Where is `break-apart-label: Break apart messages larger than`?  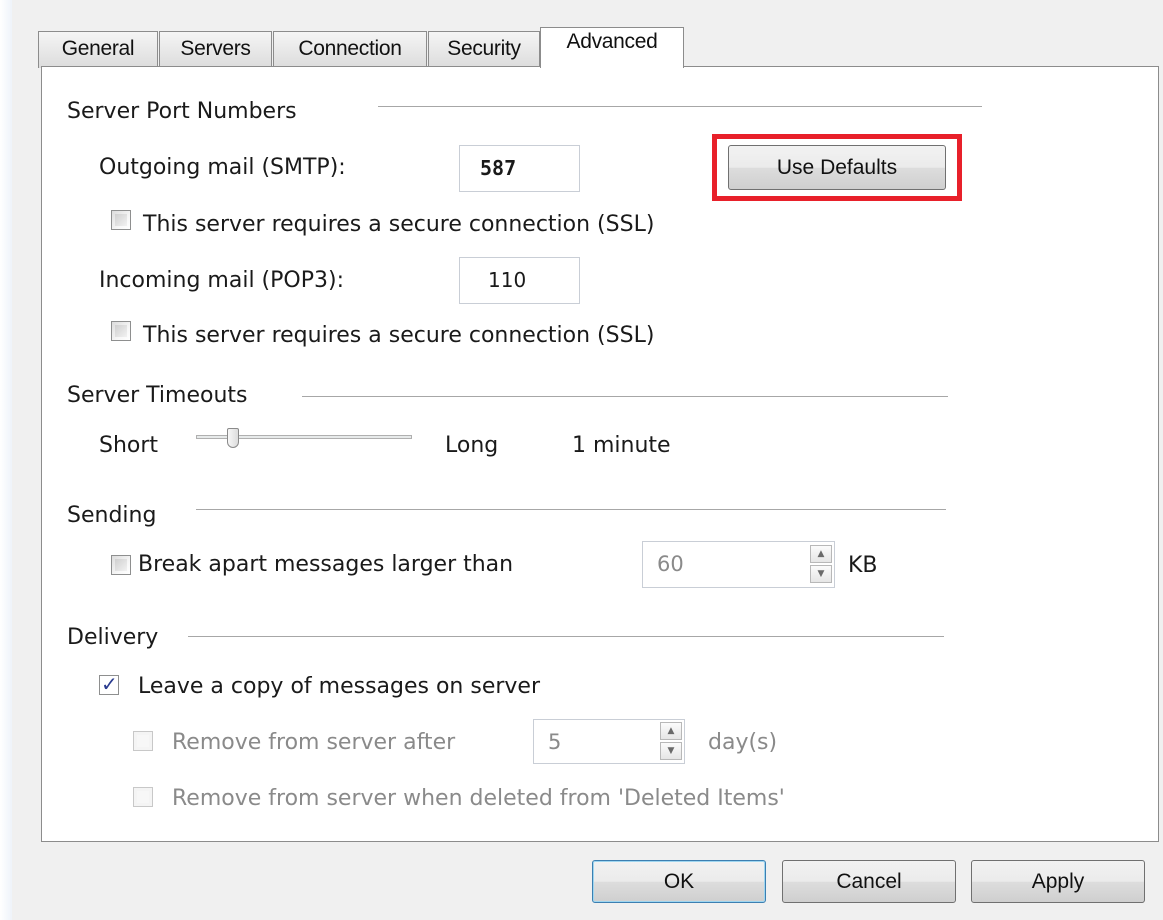 break-apart-label: Break apart messages larger than is located at coordinates (326, 564).